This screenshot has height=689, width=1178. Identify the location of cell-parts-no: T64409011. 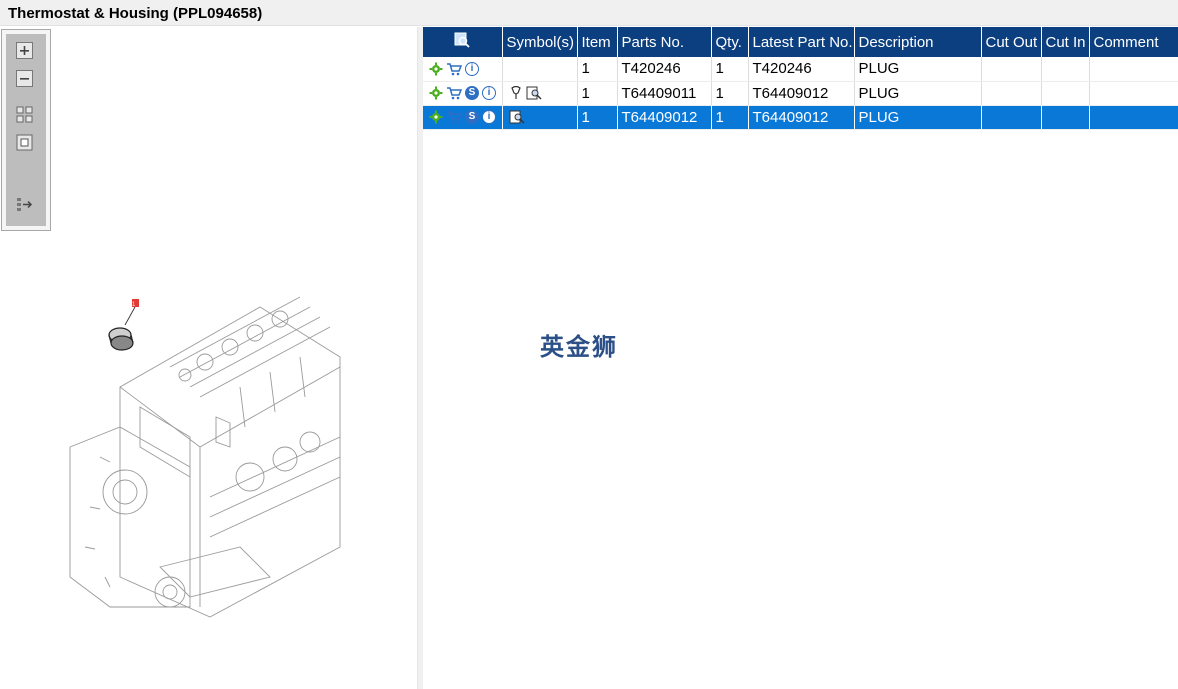
(664, 93).